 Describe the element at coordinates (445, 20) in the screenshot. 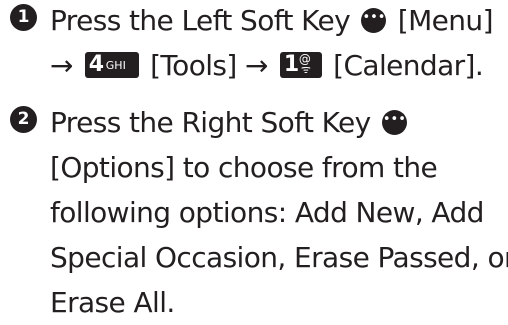

I see `menu-label: [Menu]` at that location.